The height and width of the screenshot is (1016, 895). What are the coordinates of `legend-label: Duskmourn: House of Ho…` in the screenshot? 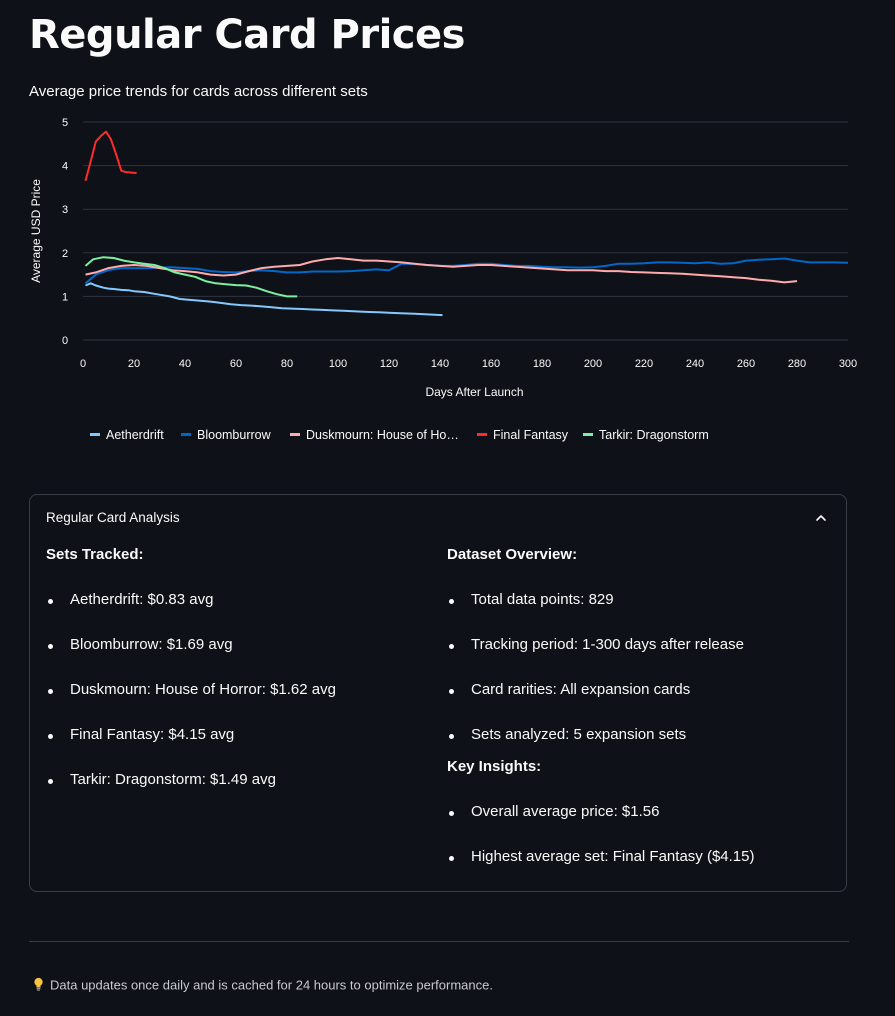 It's located at (382, 435).